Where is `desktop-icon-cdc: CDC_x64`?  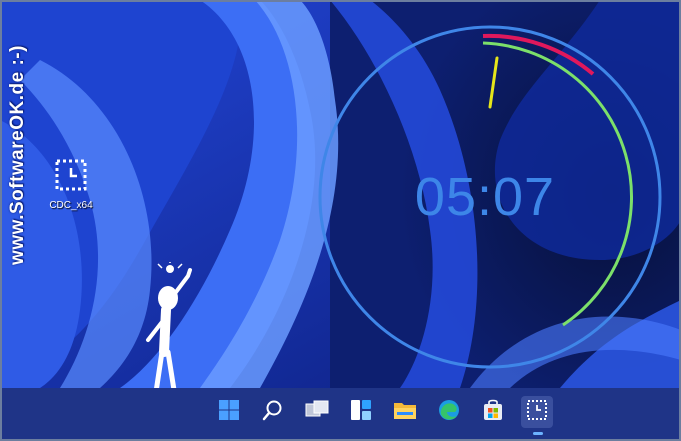 desktop-icon-cdc: CDC_x64 is located at coordinates (71, 184).